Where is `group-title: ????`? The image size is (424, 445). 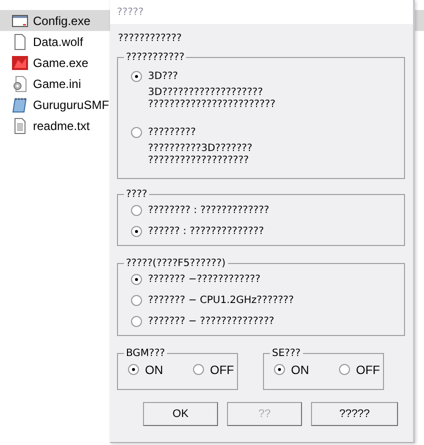 group-title: ???? is located at coordinates (136, 194).